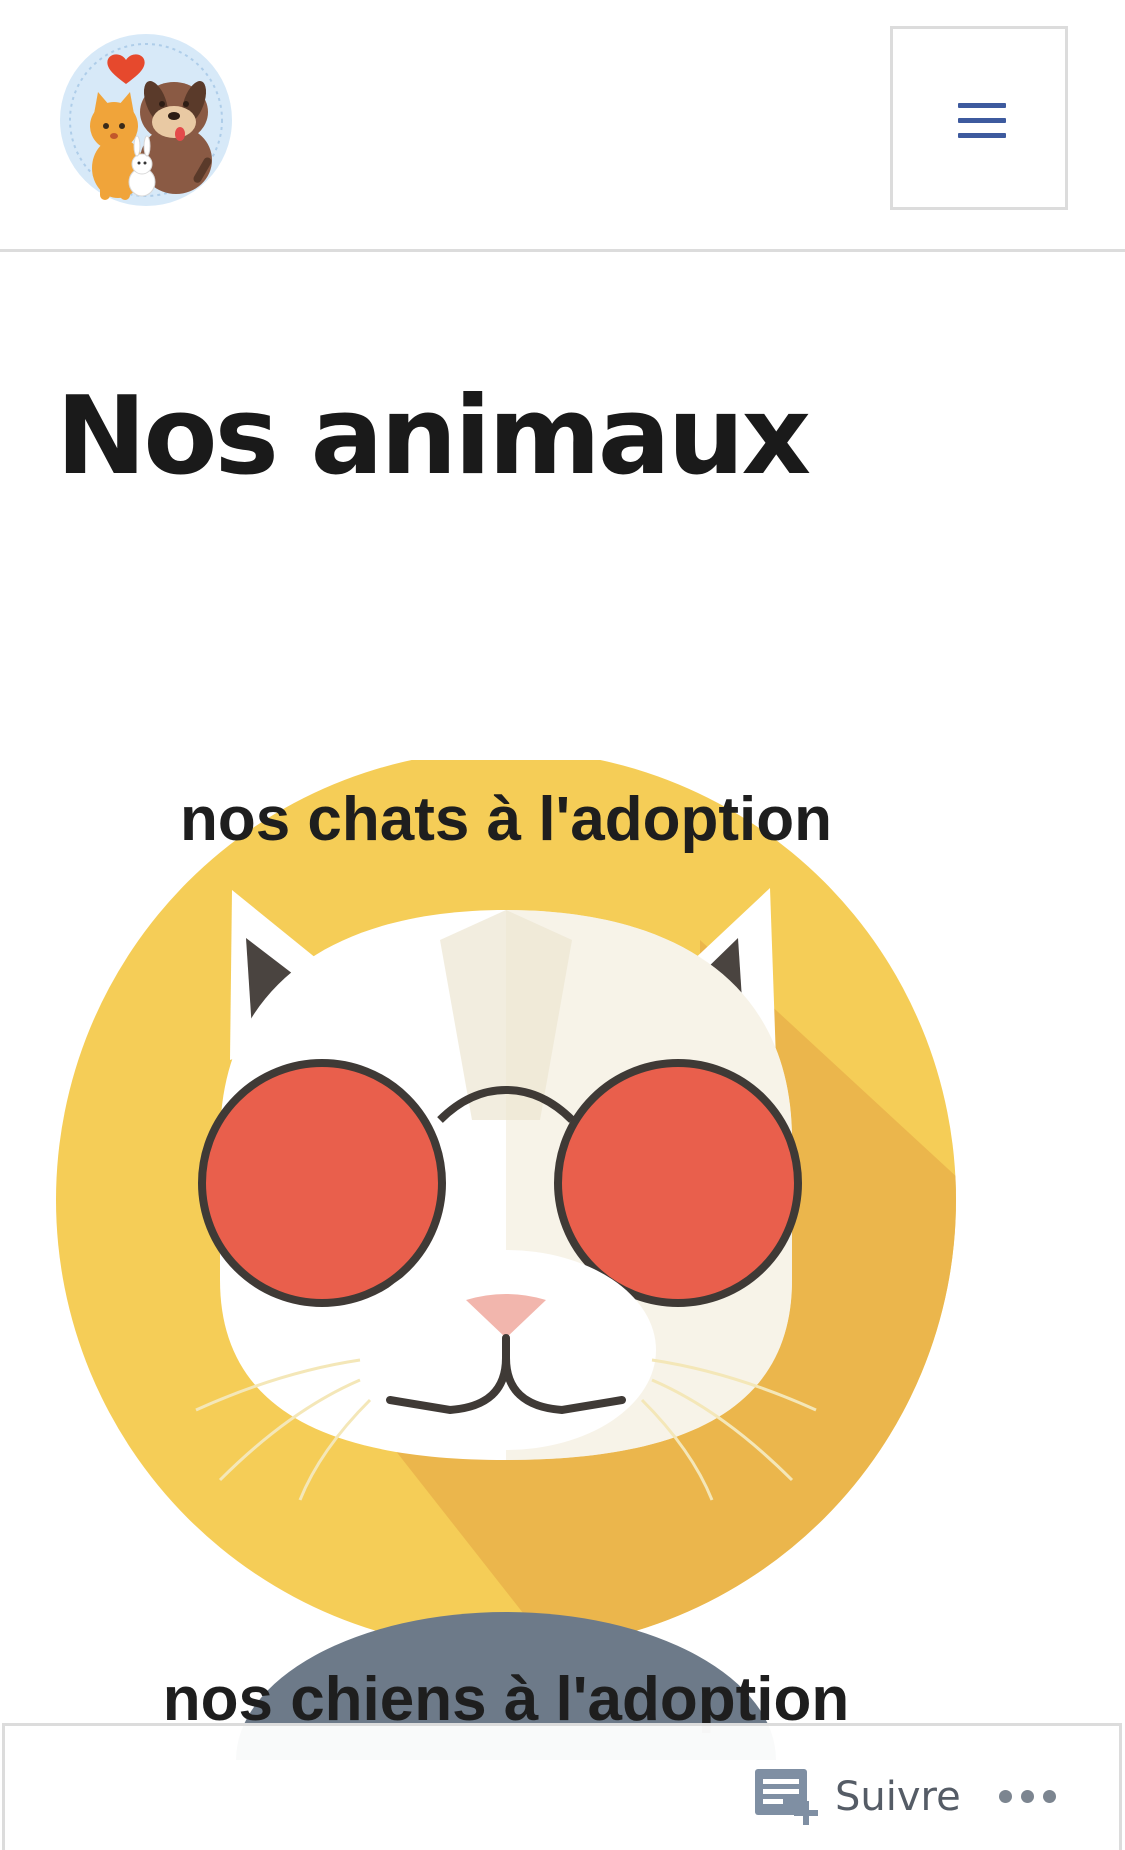 The width and height of the screenshot is (1125, 1850). What do you see at coordinates (1029, 1796) in the screenshot?
I see `ellipsis-more-icon` at bounding box center [1029, 1796].